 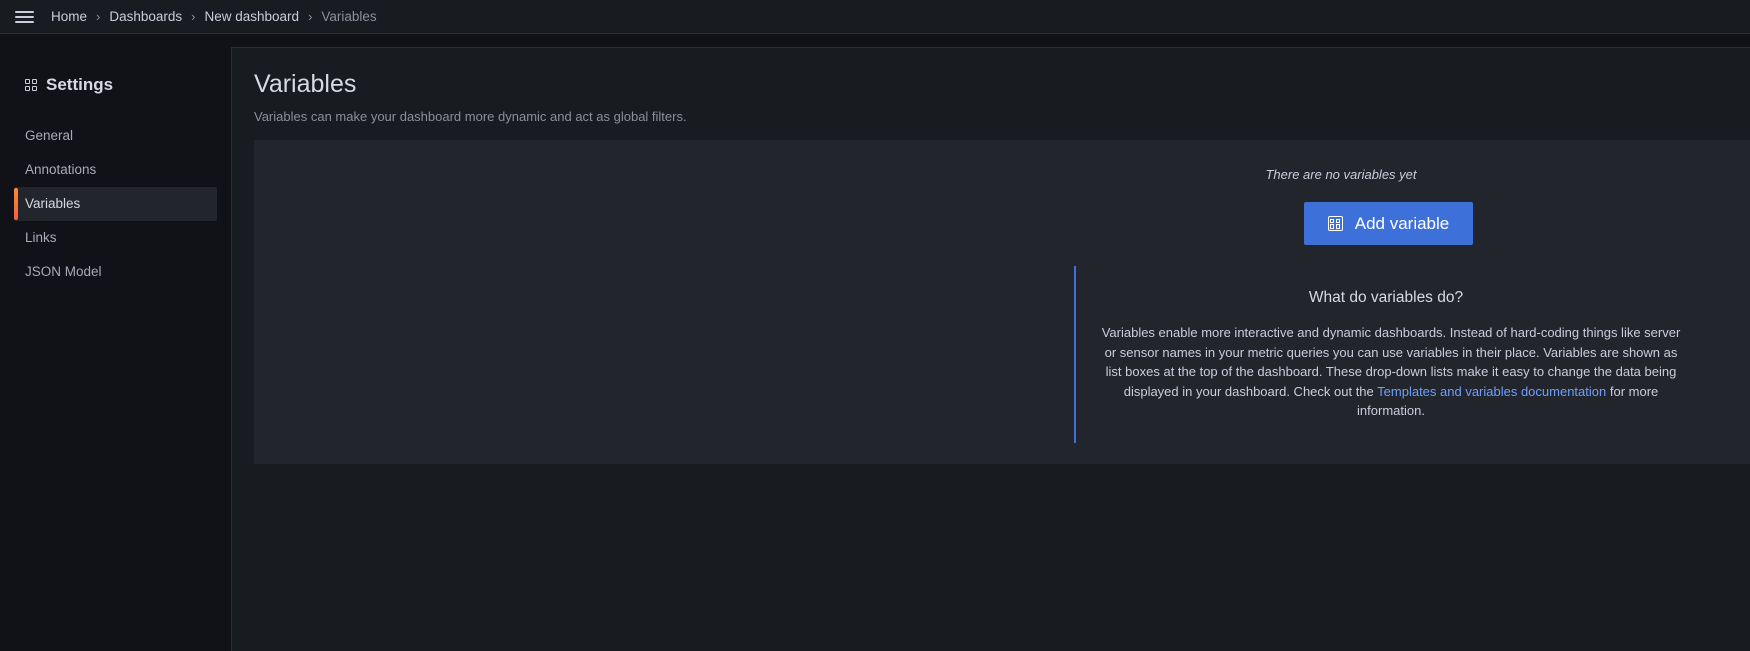 What do you see at coordinates (80, 84) in the screenshot?
I see `settings-title-label: Settings` at bounding box center [80, 84].